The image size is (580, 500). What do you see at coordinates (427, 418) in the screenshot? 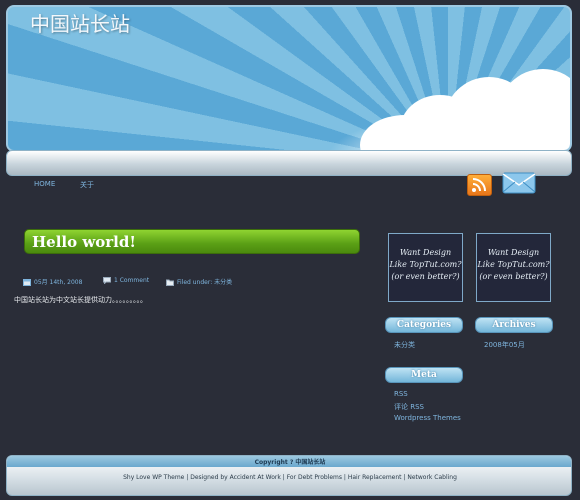
I see `meta-themes-link: Wordpress Themes` at bounding box center [427, 418].